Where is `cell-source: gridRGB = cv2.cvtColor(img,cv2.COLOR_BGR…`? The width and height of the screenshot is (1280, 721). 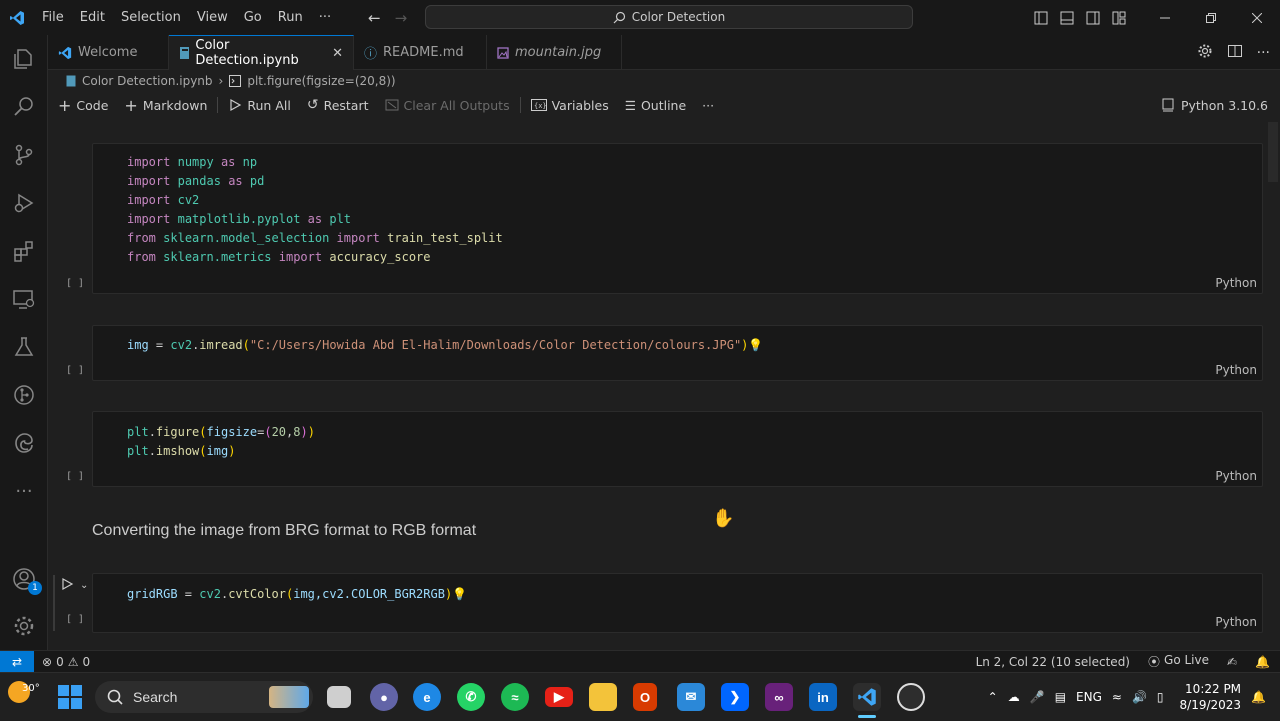
cell-source: gridRGB = cv2.cvtColor(img,cv2.COLOR_BGR… is located at coordinates (677, 589).